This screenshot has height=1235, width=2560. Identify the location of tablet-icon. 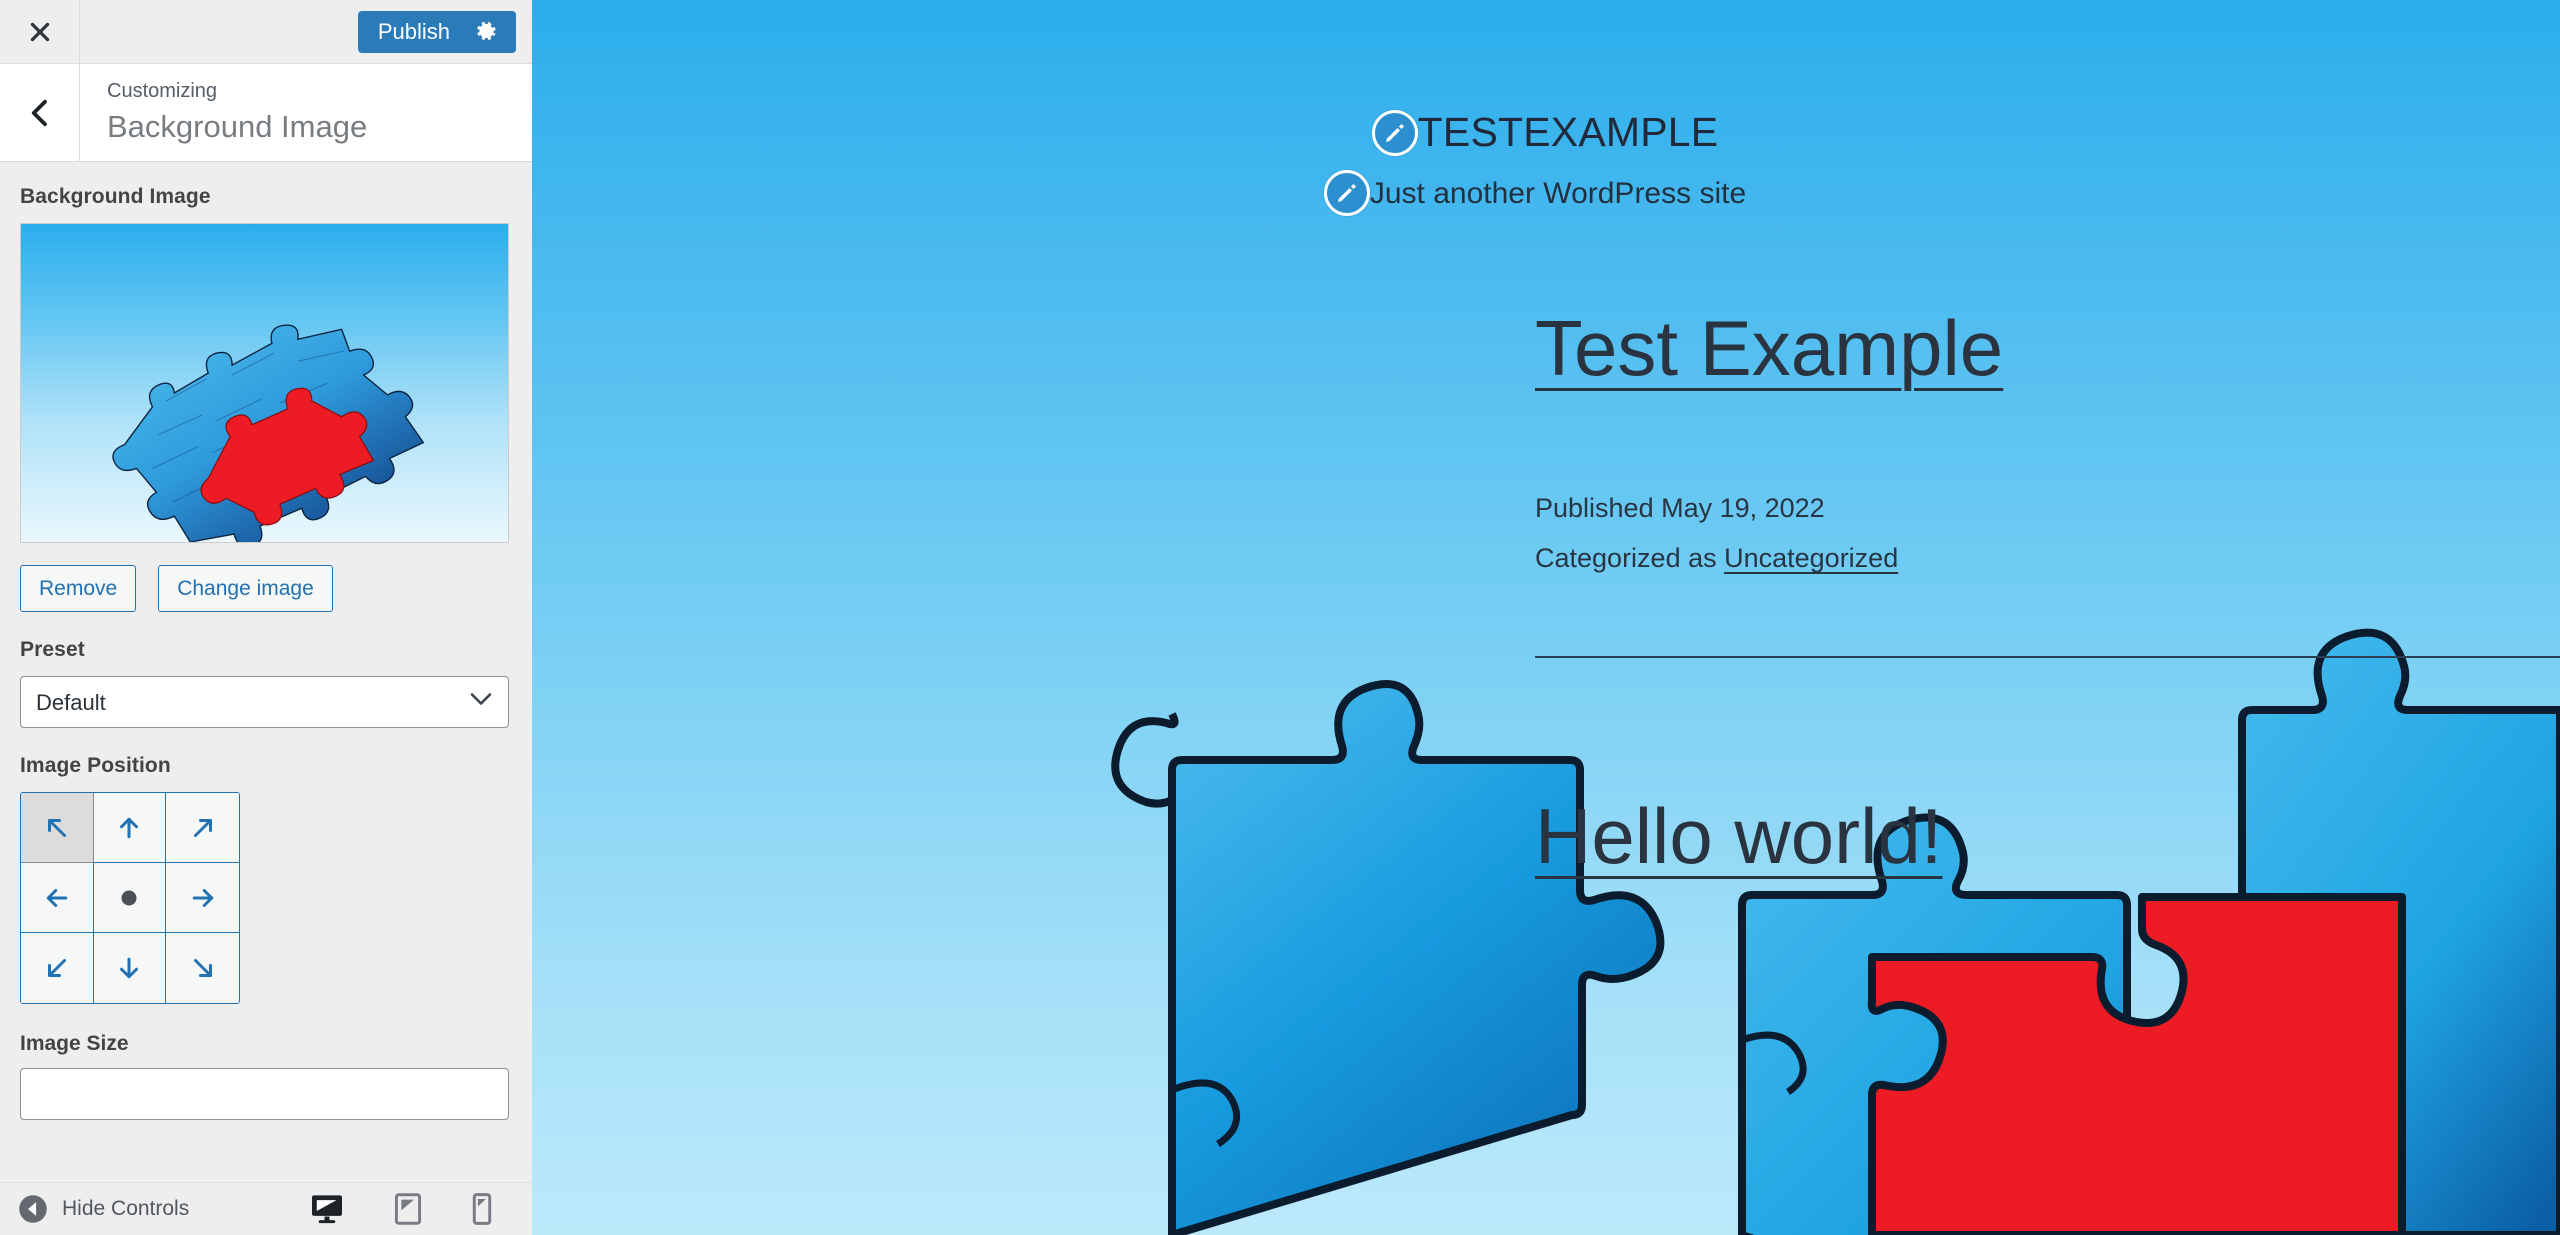
(408, 1209).